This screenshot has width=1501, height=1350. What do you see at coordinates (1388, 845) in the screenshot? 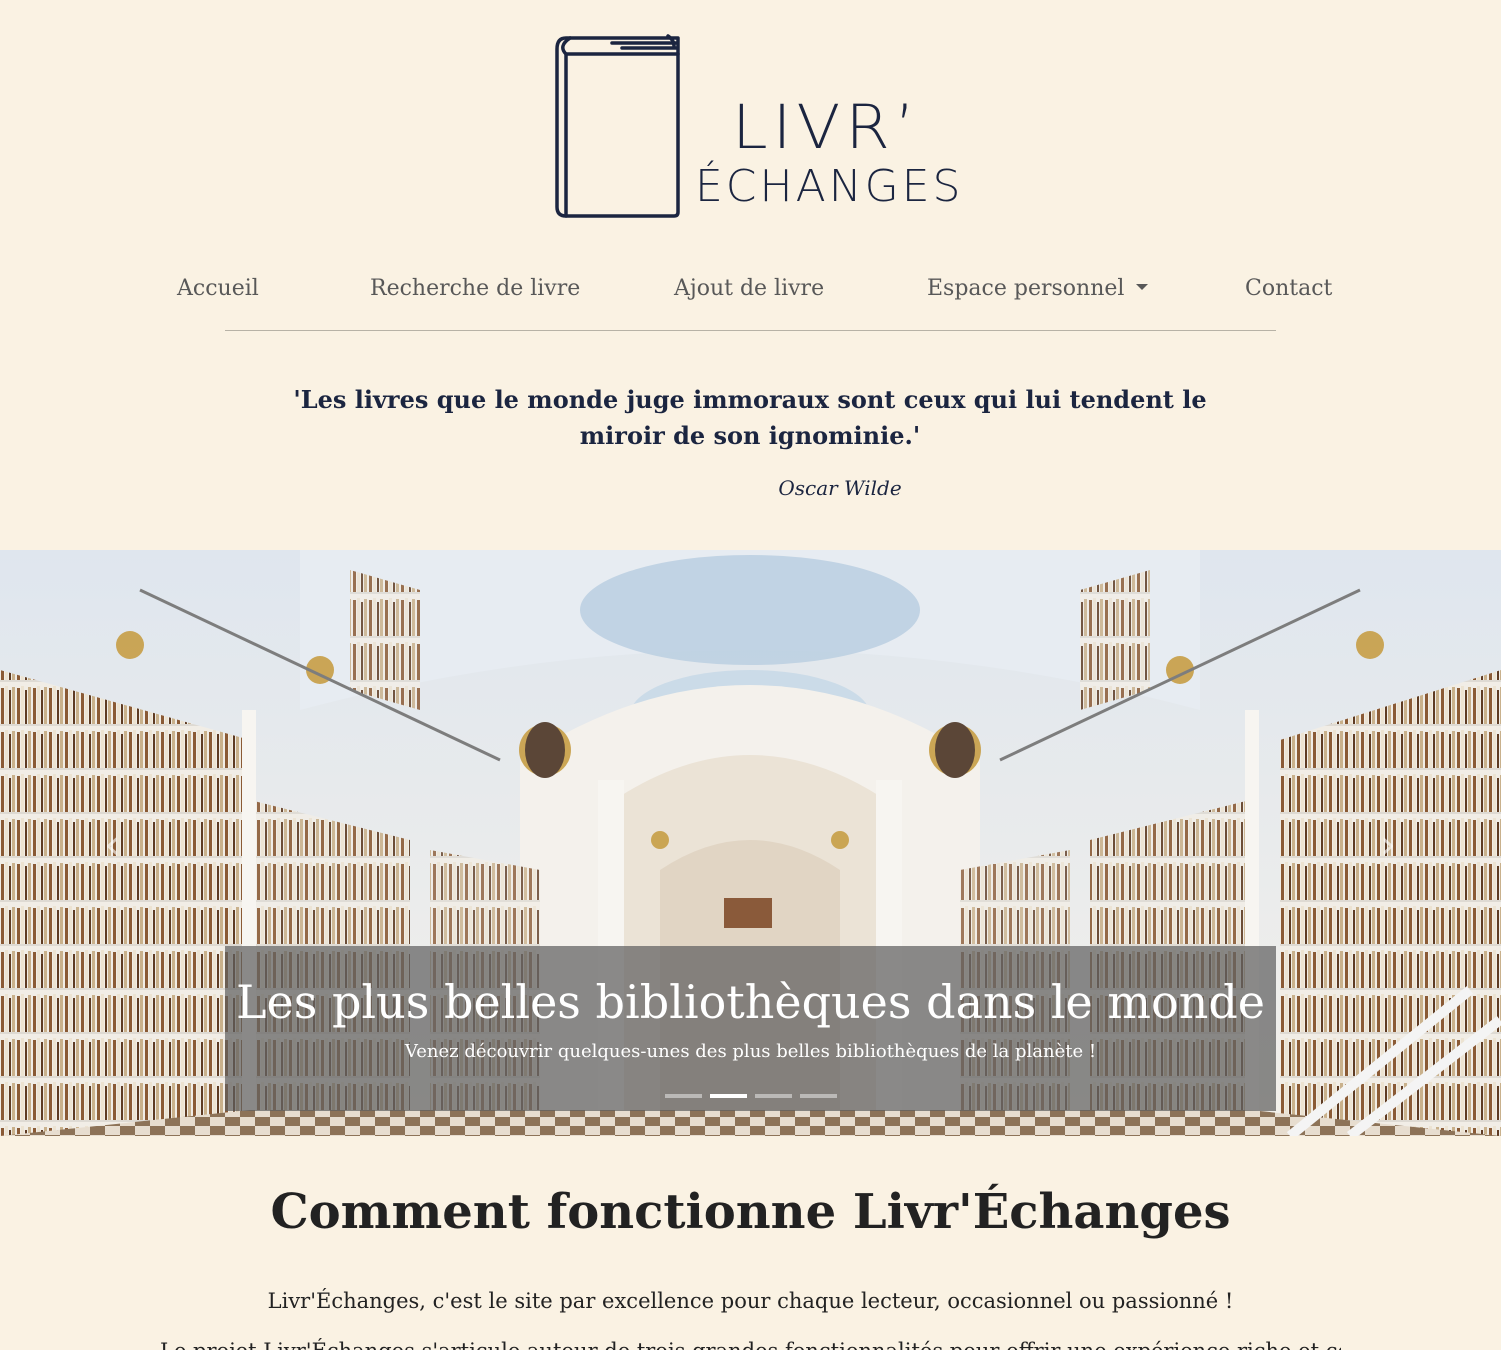
I see `carousel-next-button: ›` at bounding box center [1388, 845].